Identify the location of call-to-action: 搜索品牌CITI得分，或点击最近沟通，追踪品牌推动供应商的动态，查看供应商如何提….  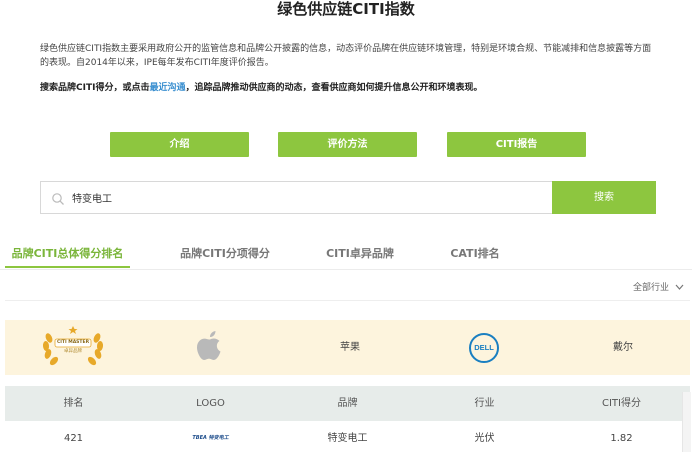
(355, 88).